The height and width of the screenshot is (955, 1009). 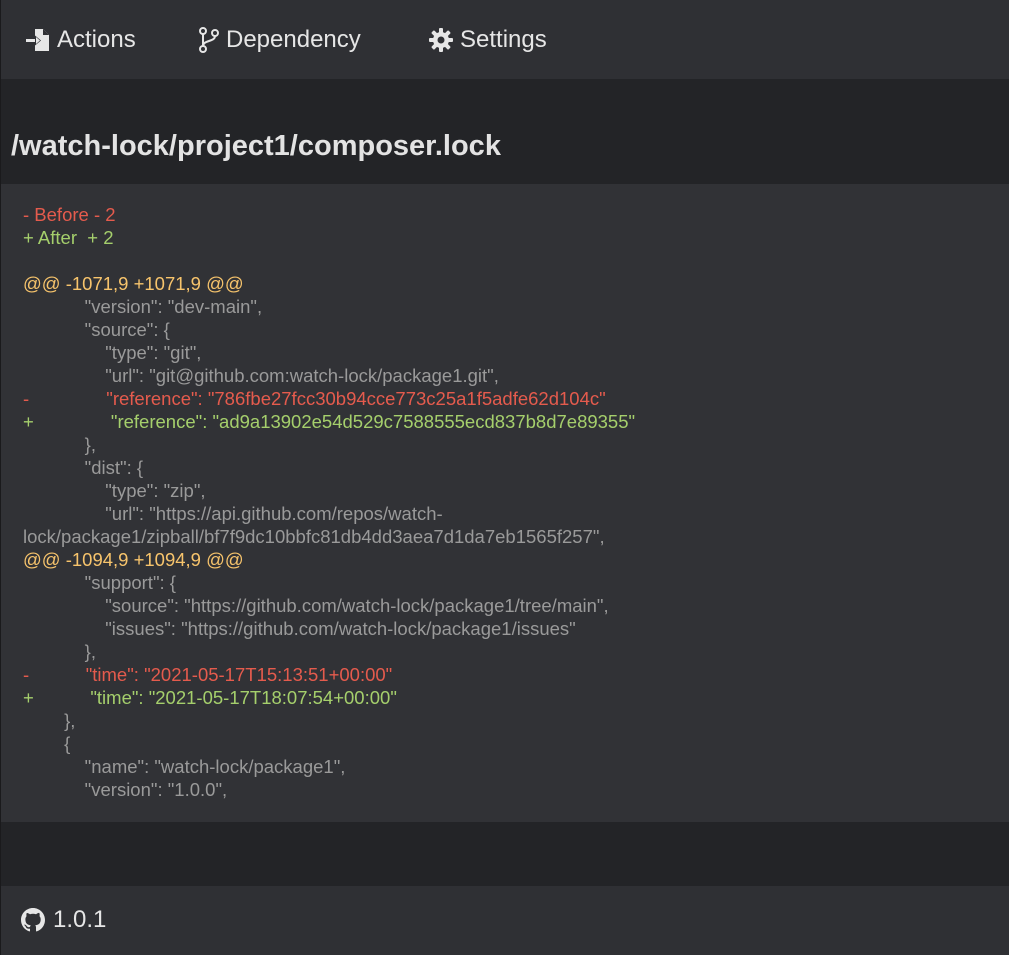 I want to click on diff-line-deletion: - "time": "2021-05-17T15:13:51+00:00", so click(x=208, y=674).